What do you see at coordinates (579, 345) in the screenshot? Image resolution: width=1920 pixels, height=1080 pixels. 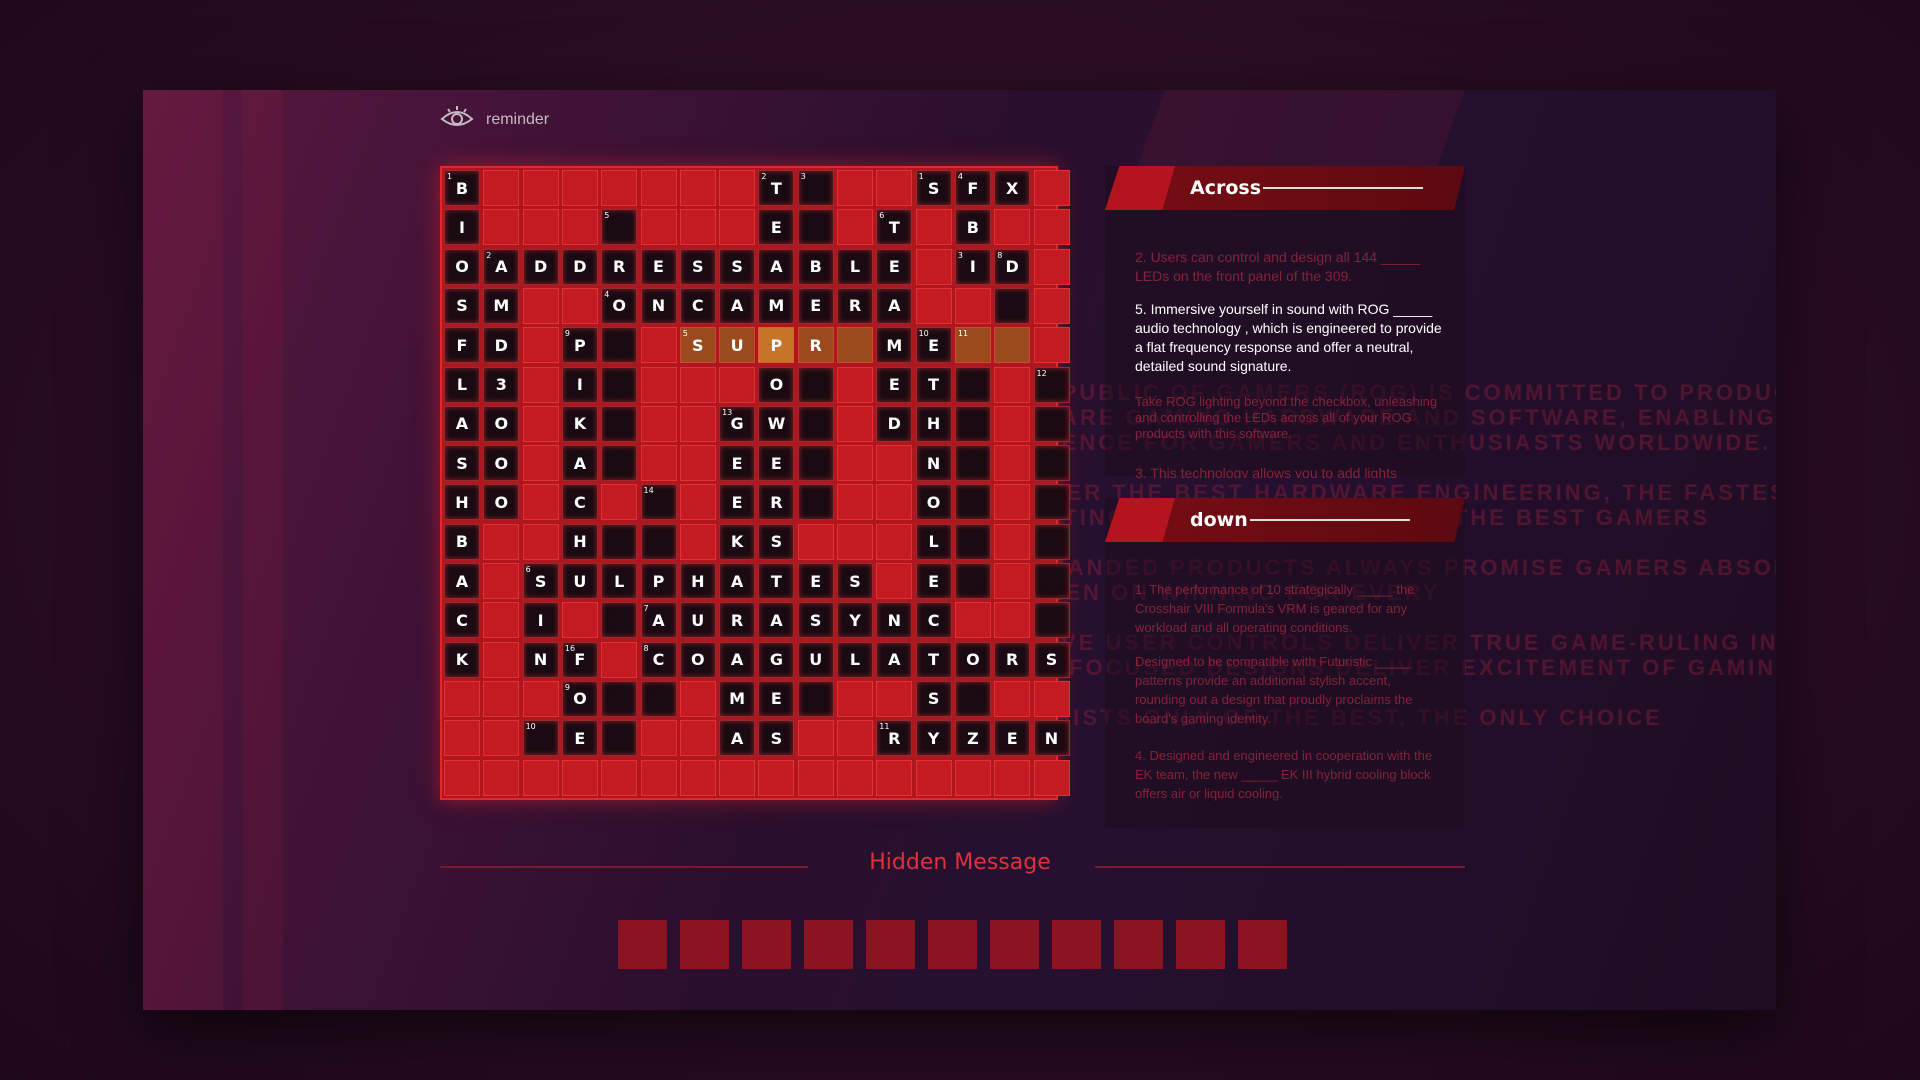 I see `grid-cell: P9` at bounding box center [579, 345].